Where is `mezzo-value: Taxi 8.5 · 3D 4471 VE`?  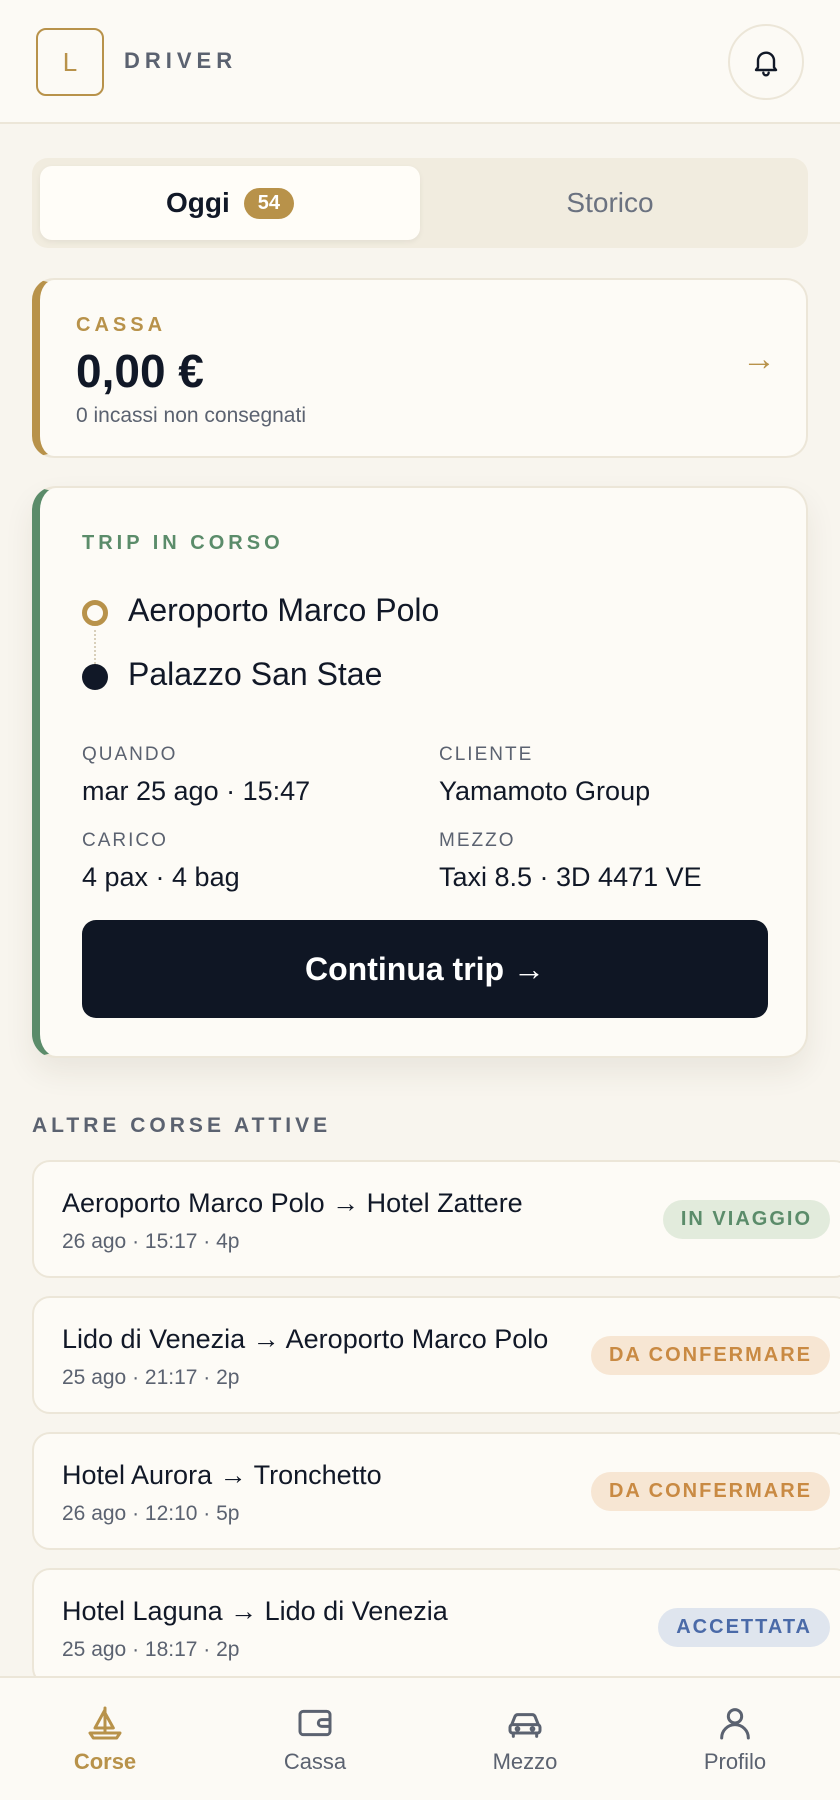 mezzo-value: Taxi 8.5 · 3D 4471 VE is located at coordinates (570, 877).